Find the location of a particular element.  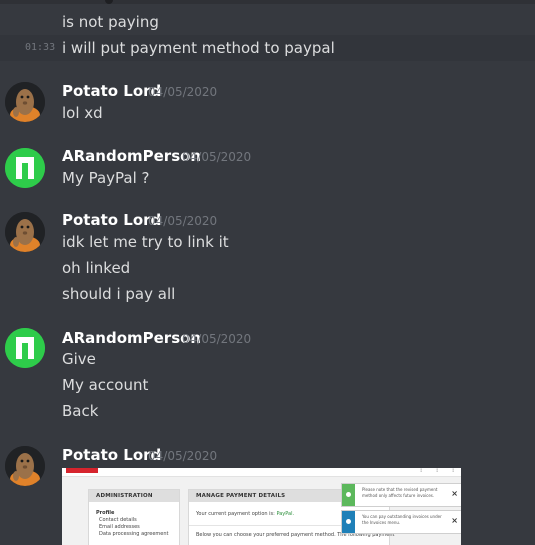

current-payment-option: Your current payment option is: PayPal. is located at coordinates (245, 514).